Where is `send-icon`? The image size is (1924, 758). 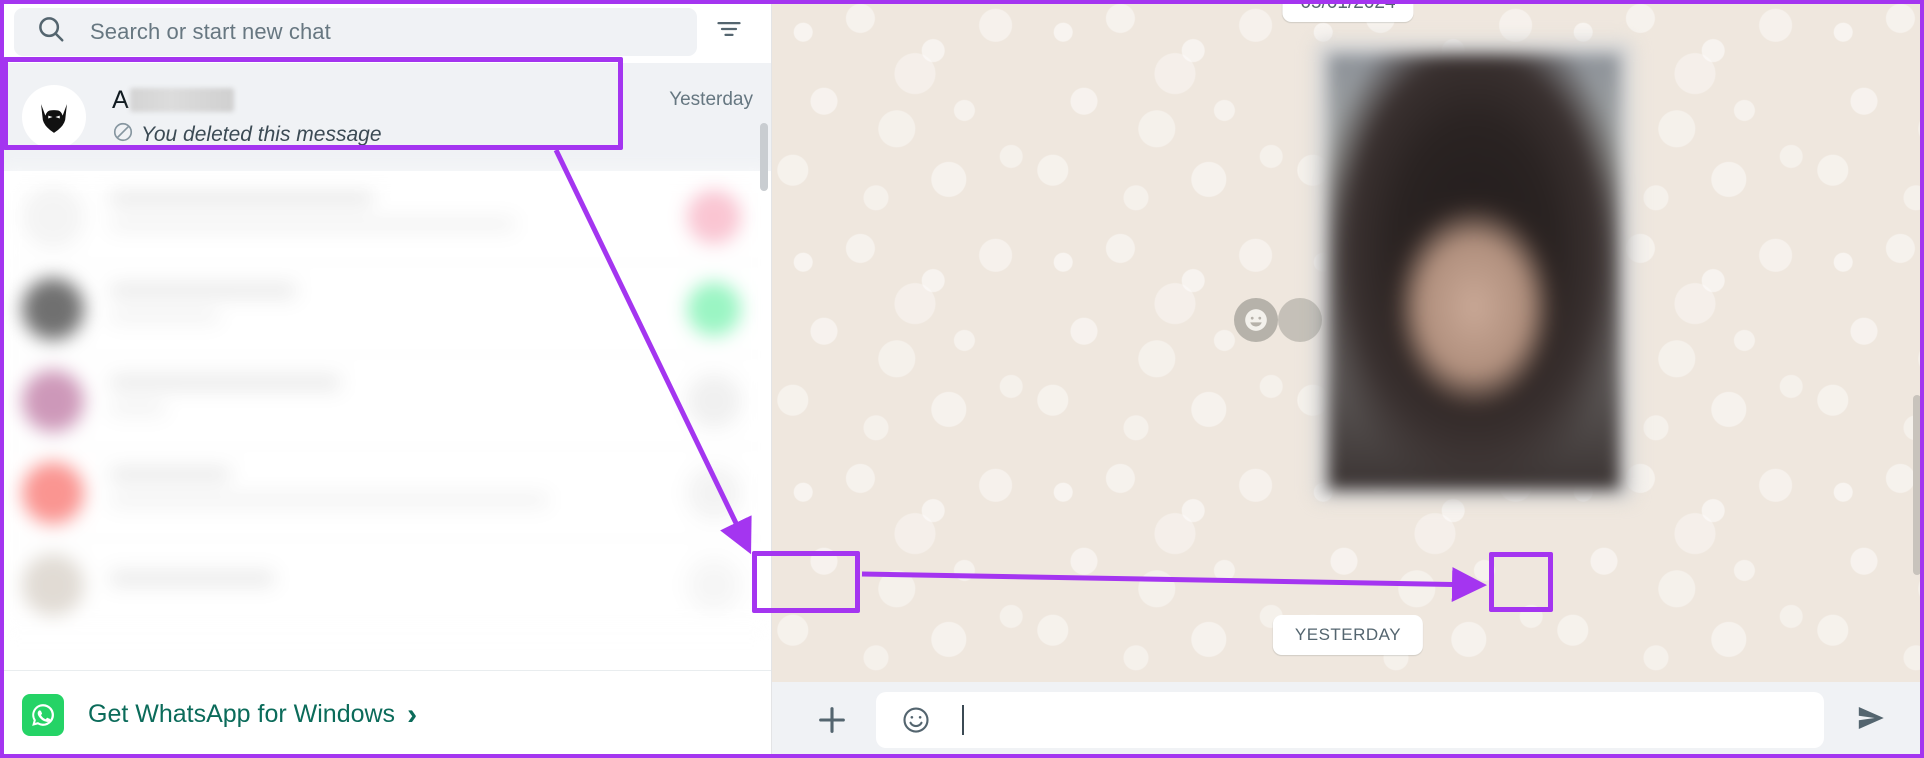
send-icon is located at coordinates (1871, 720).